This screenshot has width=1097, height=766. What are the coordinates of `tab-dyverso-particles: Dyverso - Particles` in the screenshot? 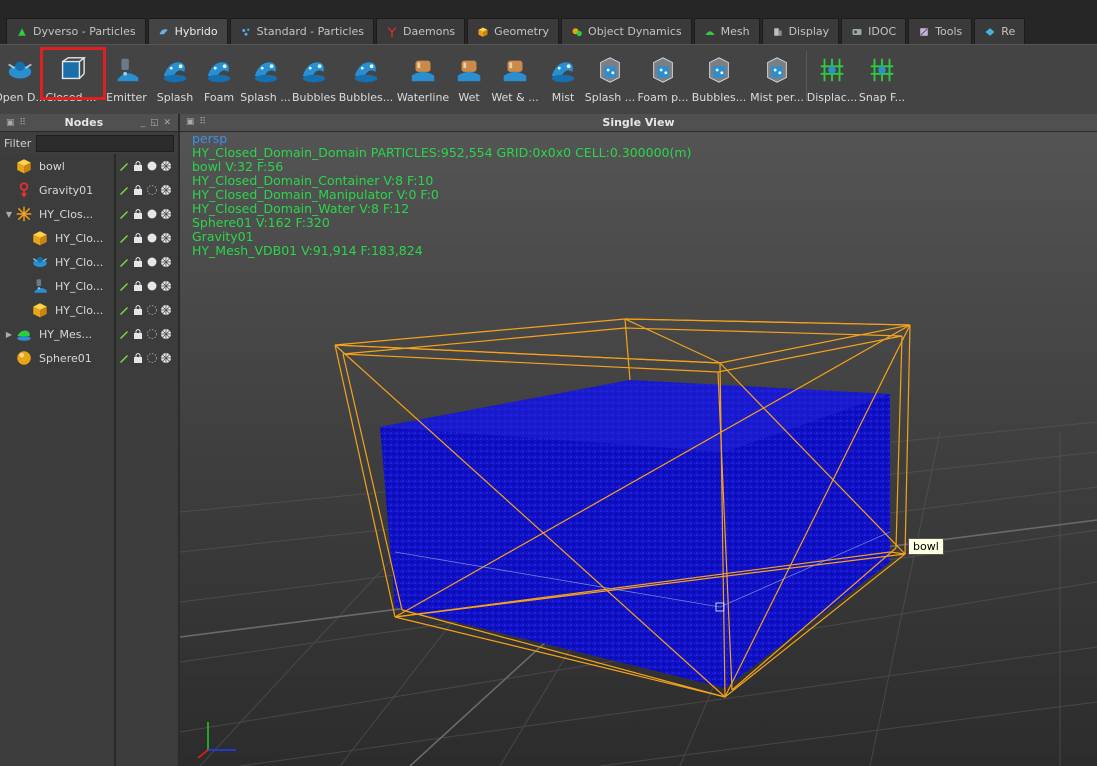 It's located at (76, 31).